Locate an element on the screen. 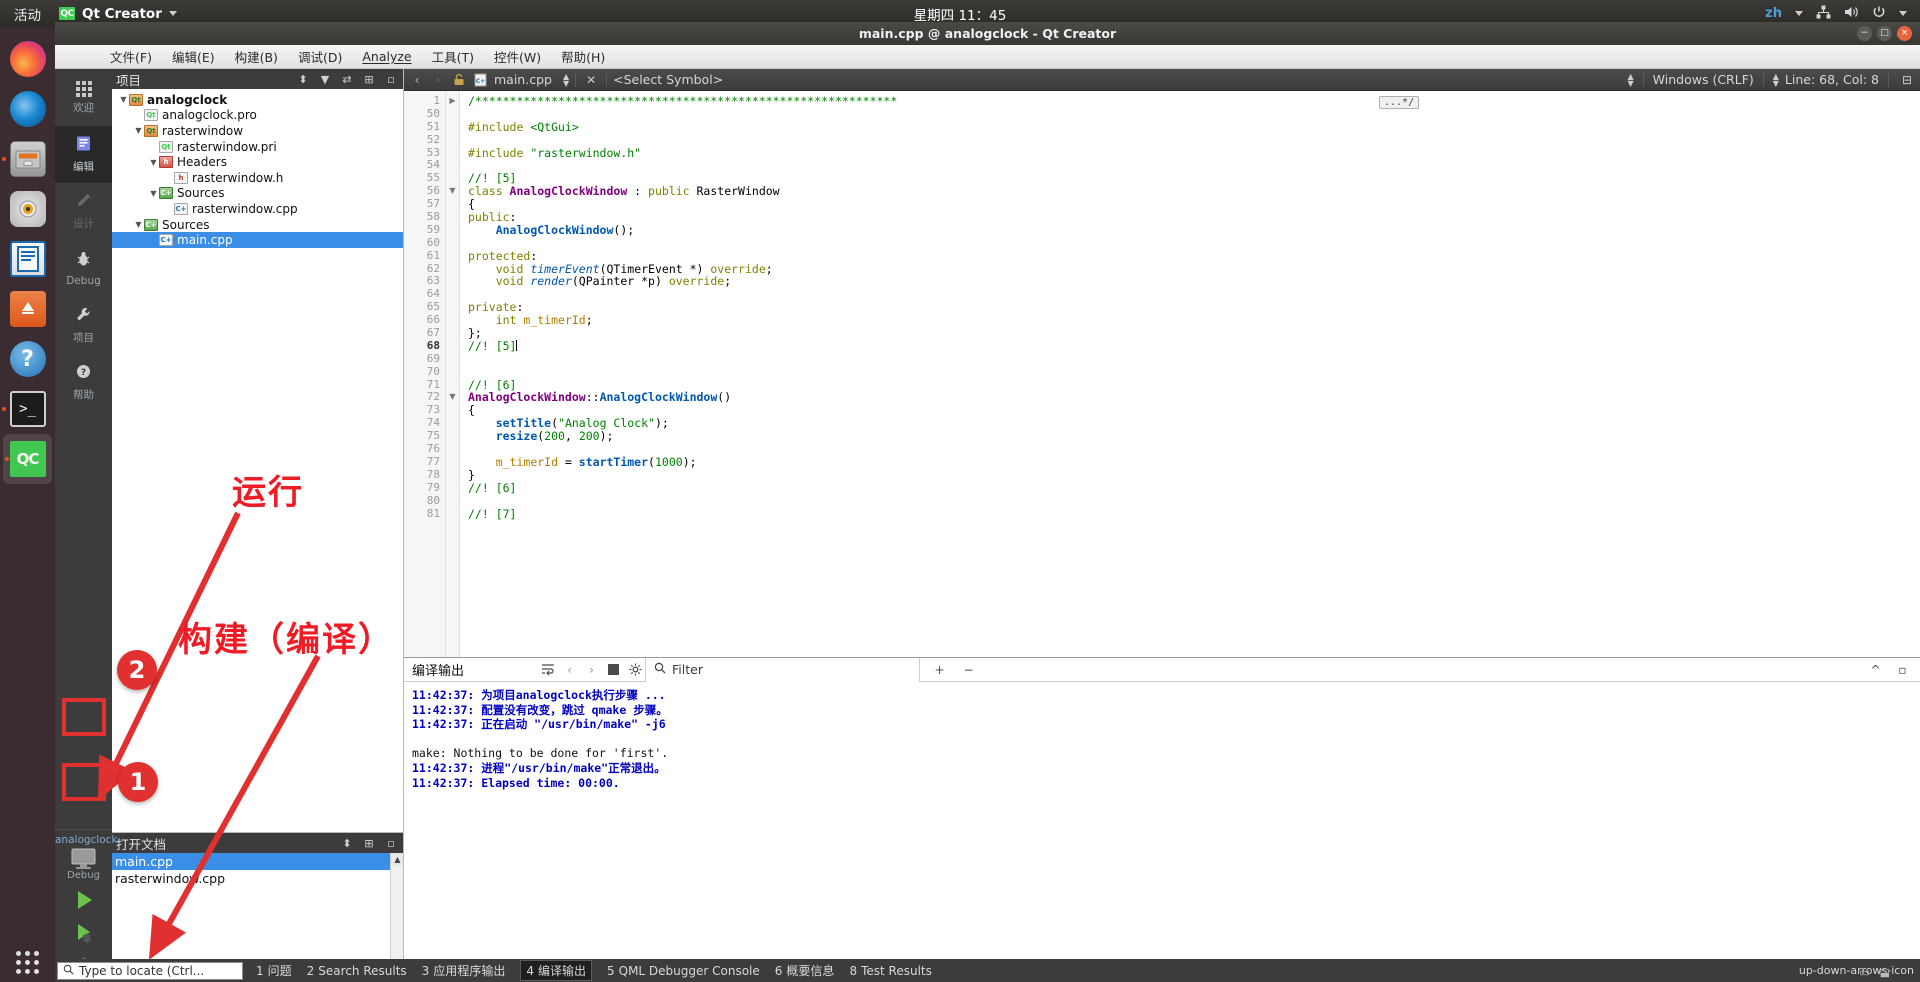 Image resolution: width=1920 pixels, height=982 pixels. fold-toggle-icon: ▶ is located at coordinates (452, 101).